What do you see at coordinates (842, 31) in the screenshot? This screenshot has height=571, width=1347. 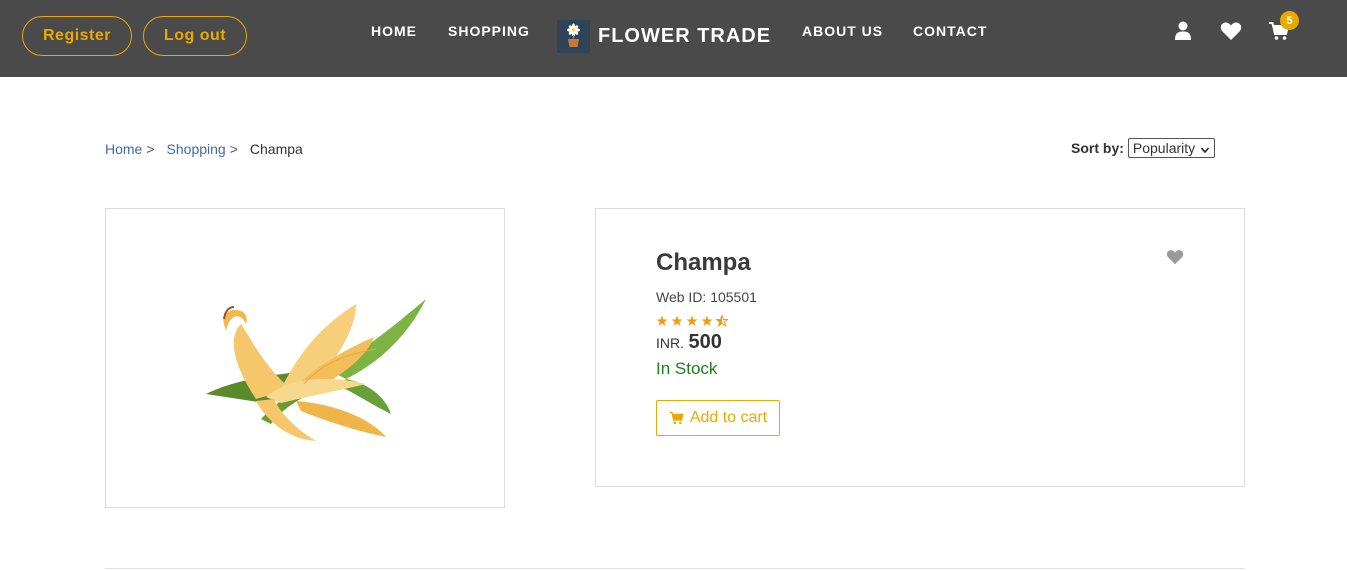 I see `nav-about-us: ABOUT US` at bounding box center [842, 31].